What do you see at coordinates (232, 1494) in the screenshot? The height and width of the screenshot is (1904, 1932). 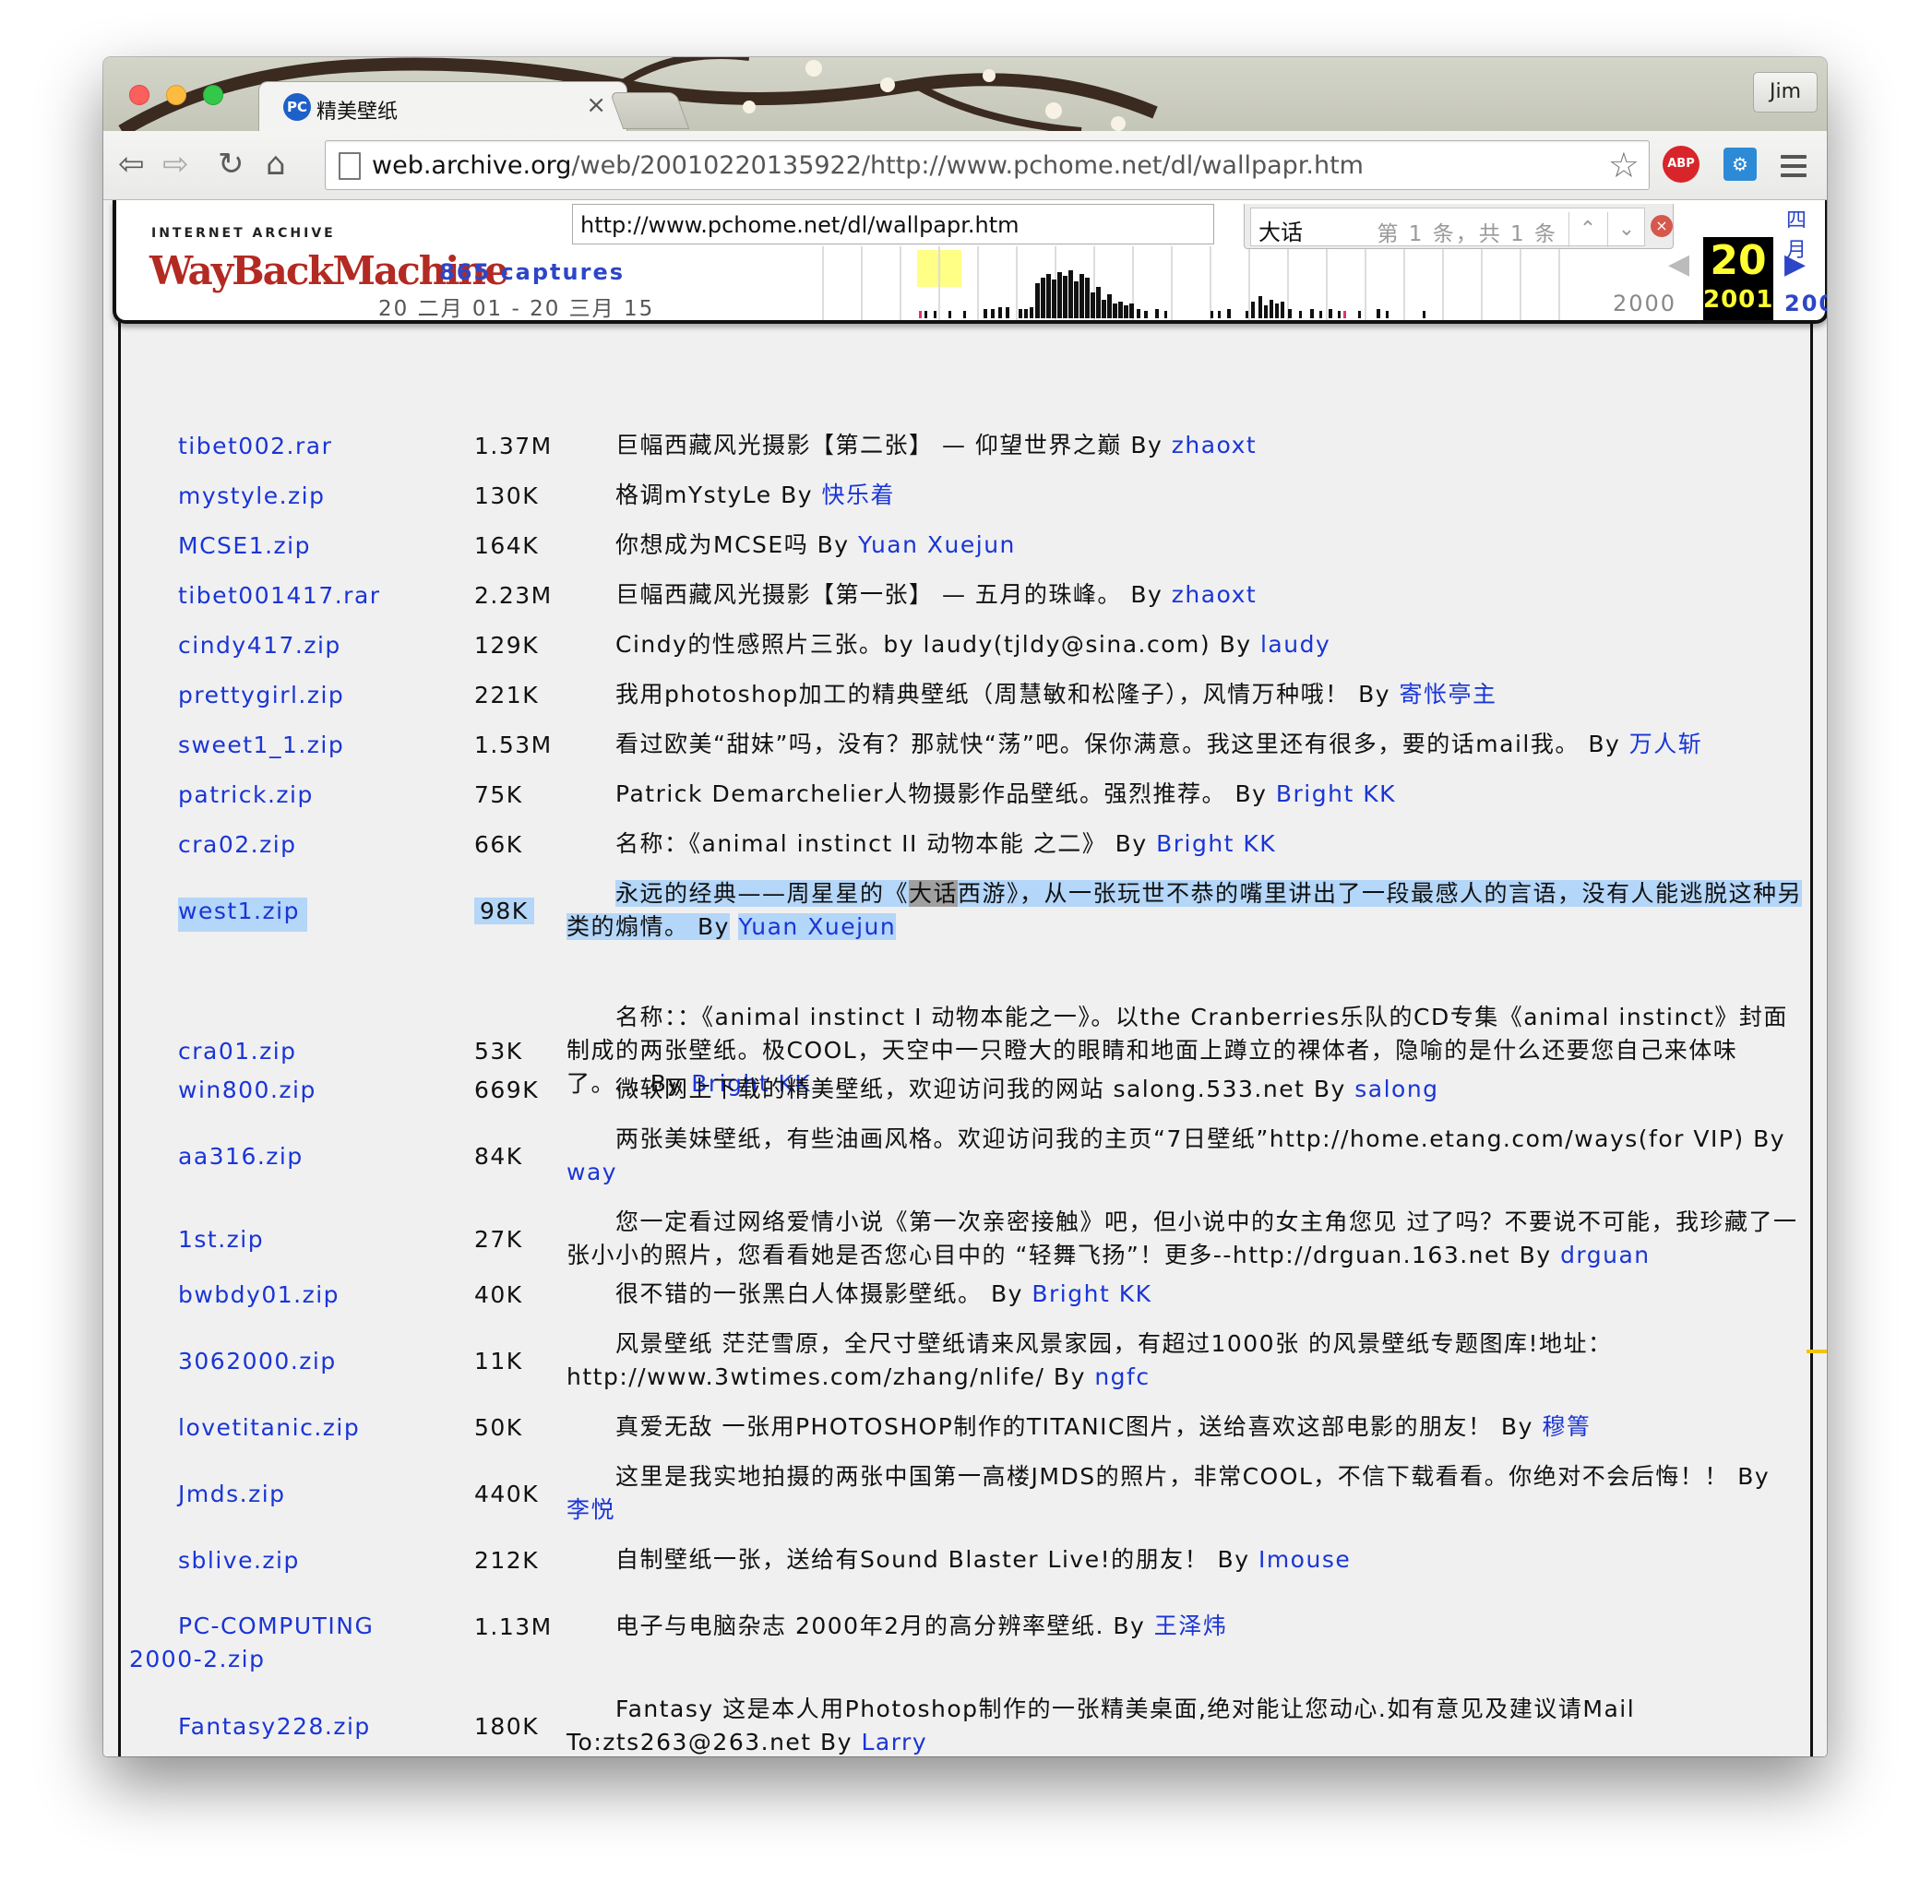 I see `file-link: Jmds.zip` at bounding box center [232, 1494].